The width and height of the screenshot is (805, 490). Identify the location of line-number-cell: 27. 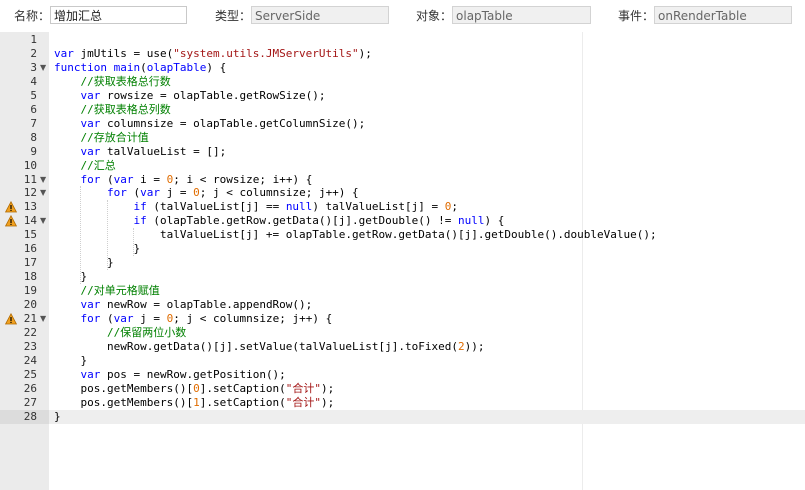
(24, 403).